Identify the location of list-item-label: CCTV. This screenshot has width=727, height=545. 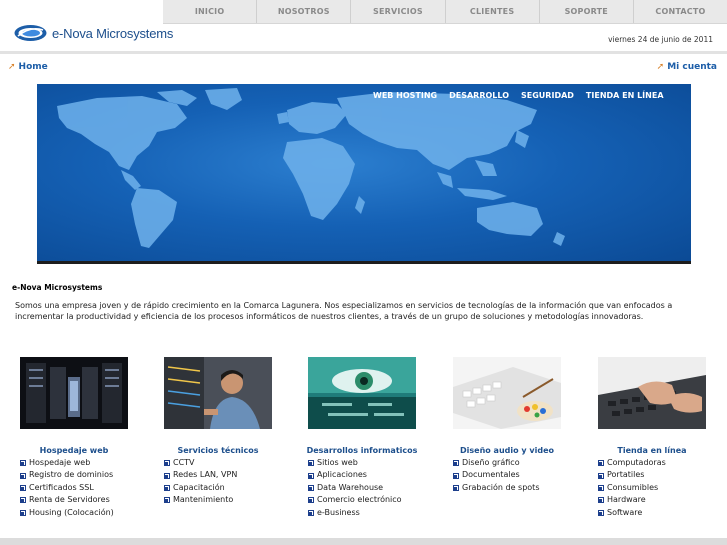
(184, 462).